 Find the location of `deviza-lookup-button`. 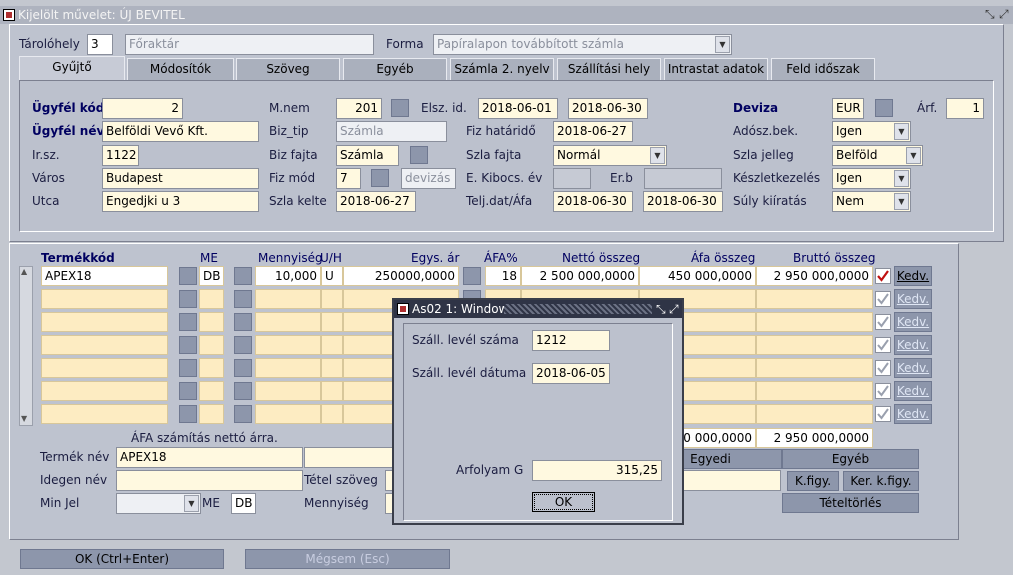

deviza-lookup-button is located at coordinates (884, 108).